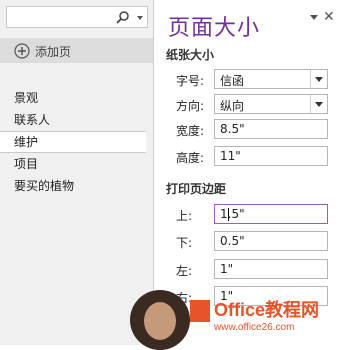  What do you see at coordinates (190, 158) in the screenshot?
I see `height-label: 高度:` at bounding box center [190, 158].